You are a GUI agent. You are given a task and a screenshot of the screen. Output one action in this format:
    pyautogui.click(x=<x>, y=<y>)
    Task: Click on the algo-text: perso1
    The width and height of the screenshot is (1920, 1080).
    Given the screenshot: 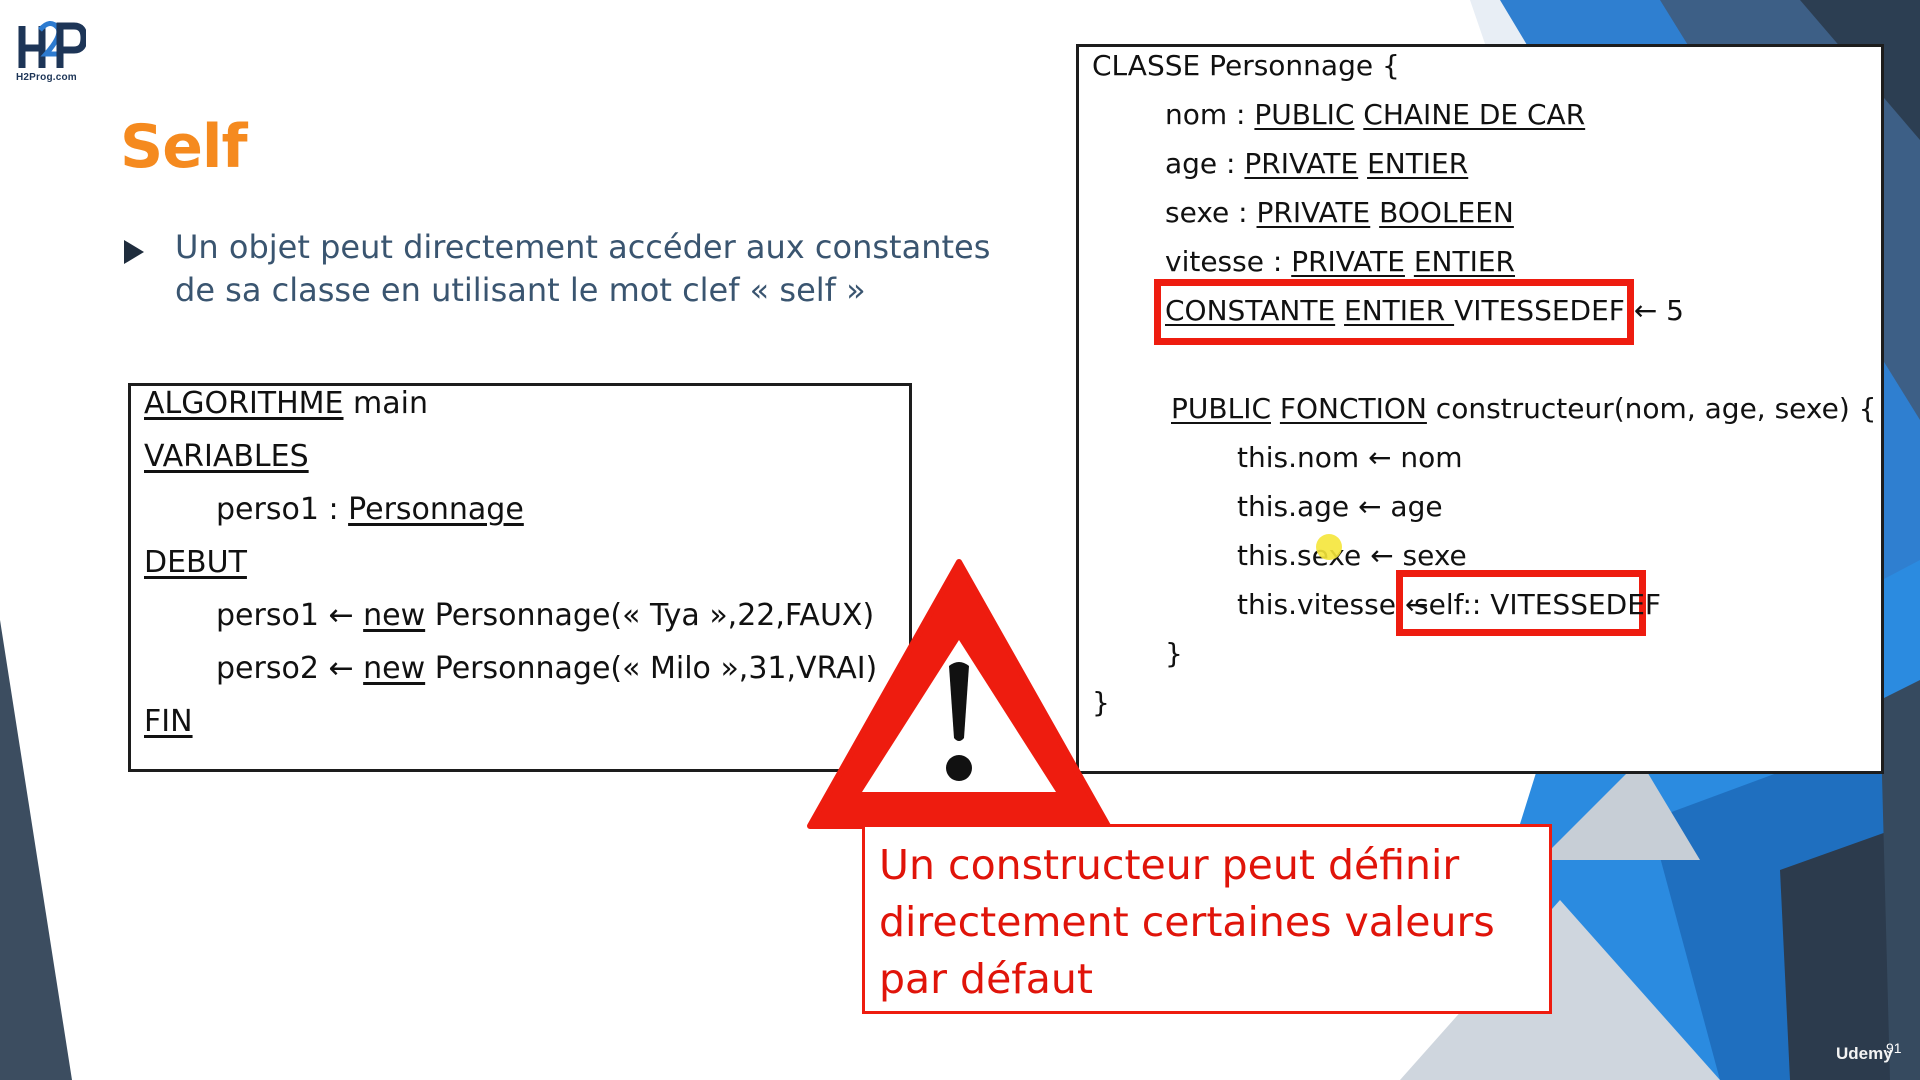 What is the action you would take?
    pyautogui.click(x=272, y=615)
    